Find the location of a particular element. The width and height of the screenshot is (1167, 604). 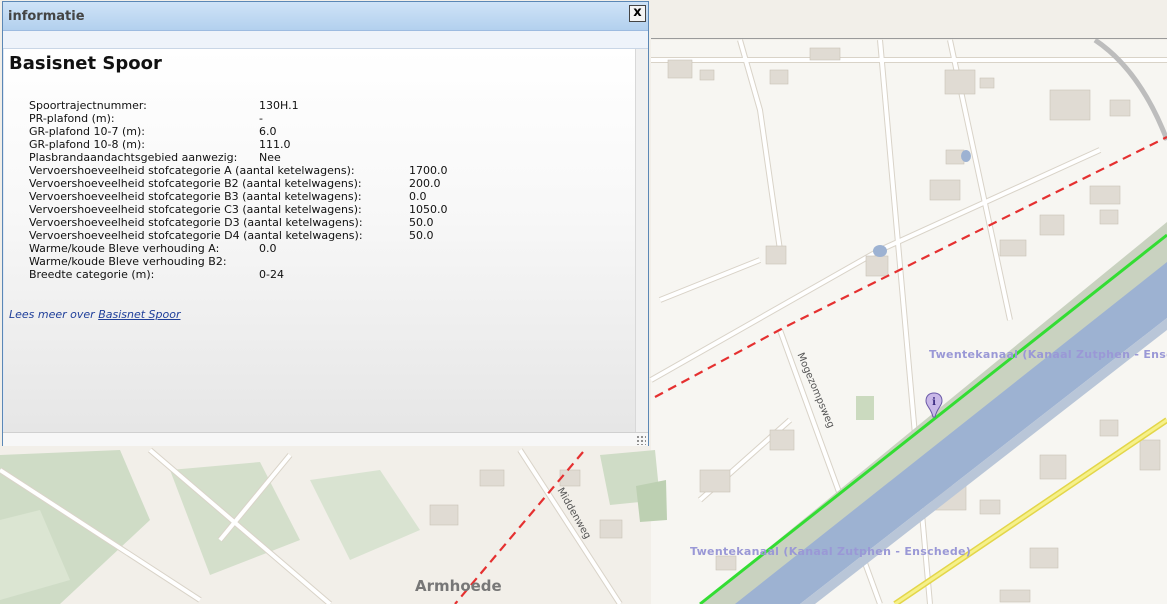

place-label-armhoede: Armhoede is located at coordinates (458, 586).